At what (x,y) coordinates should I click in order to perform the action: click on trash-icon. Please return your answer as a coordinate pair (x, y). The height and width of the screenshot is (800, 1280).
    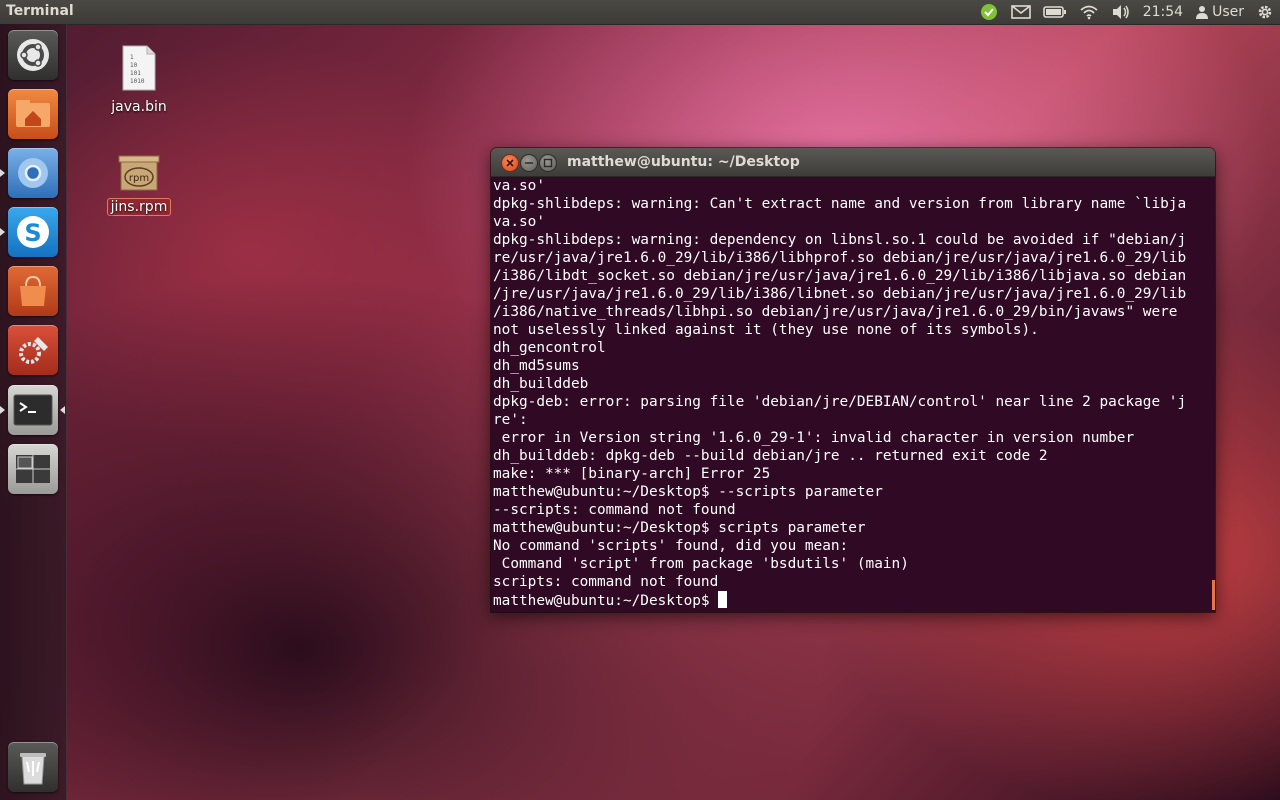
    Looking at the image, I should click on (33, 769).